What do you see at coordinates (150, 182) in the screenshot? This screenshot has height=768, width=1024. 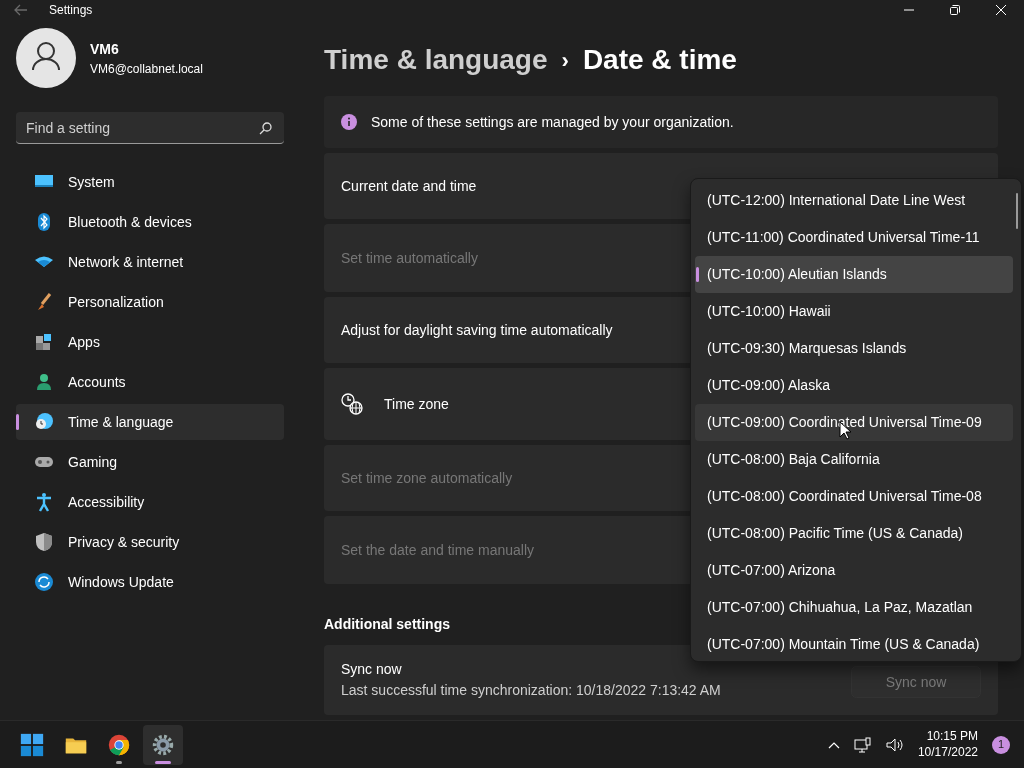 I see `sidebar-item: System` at bounding box center [150, 182].